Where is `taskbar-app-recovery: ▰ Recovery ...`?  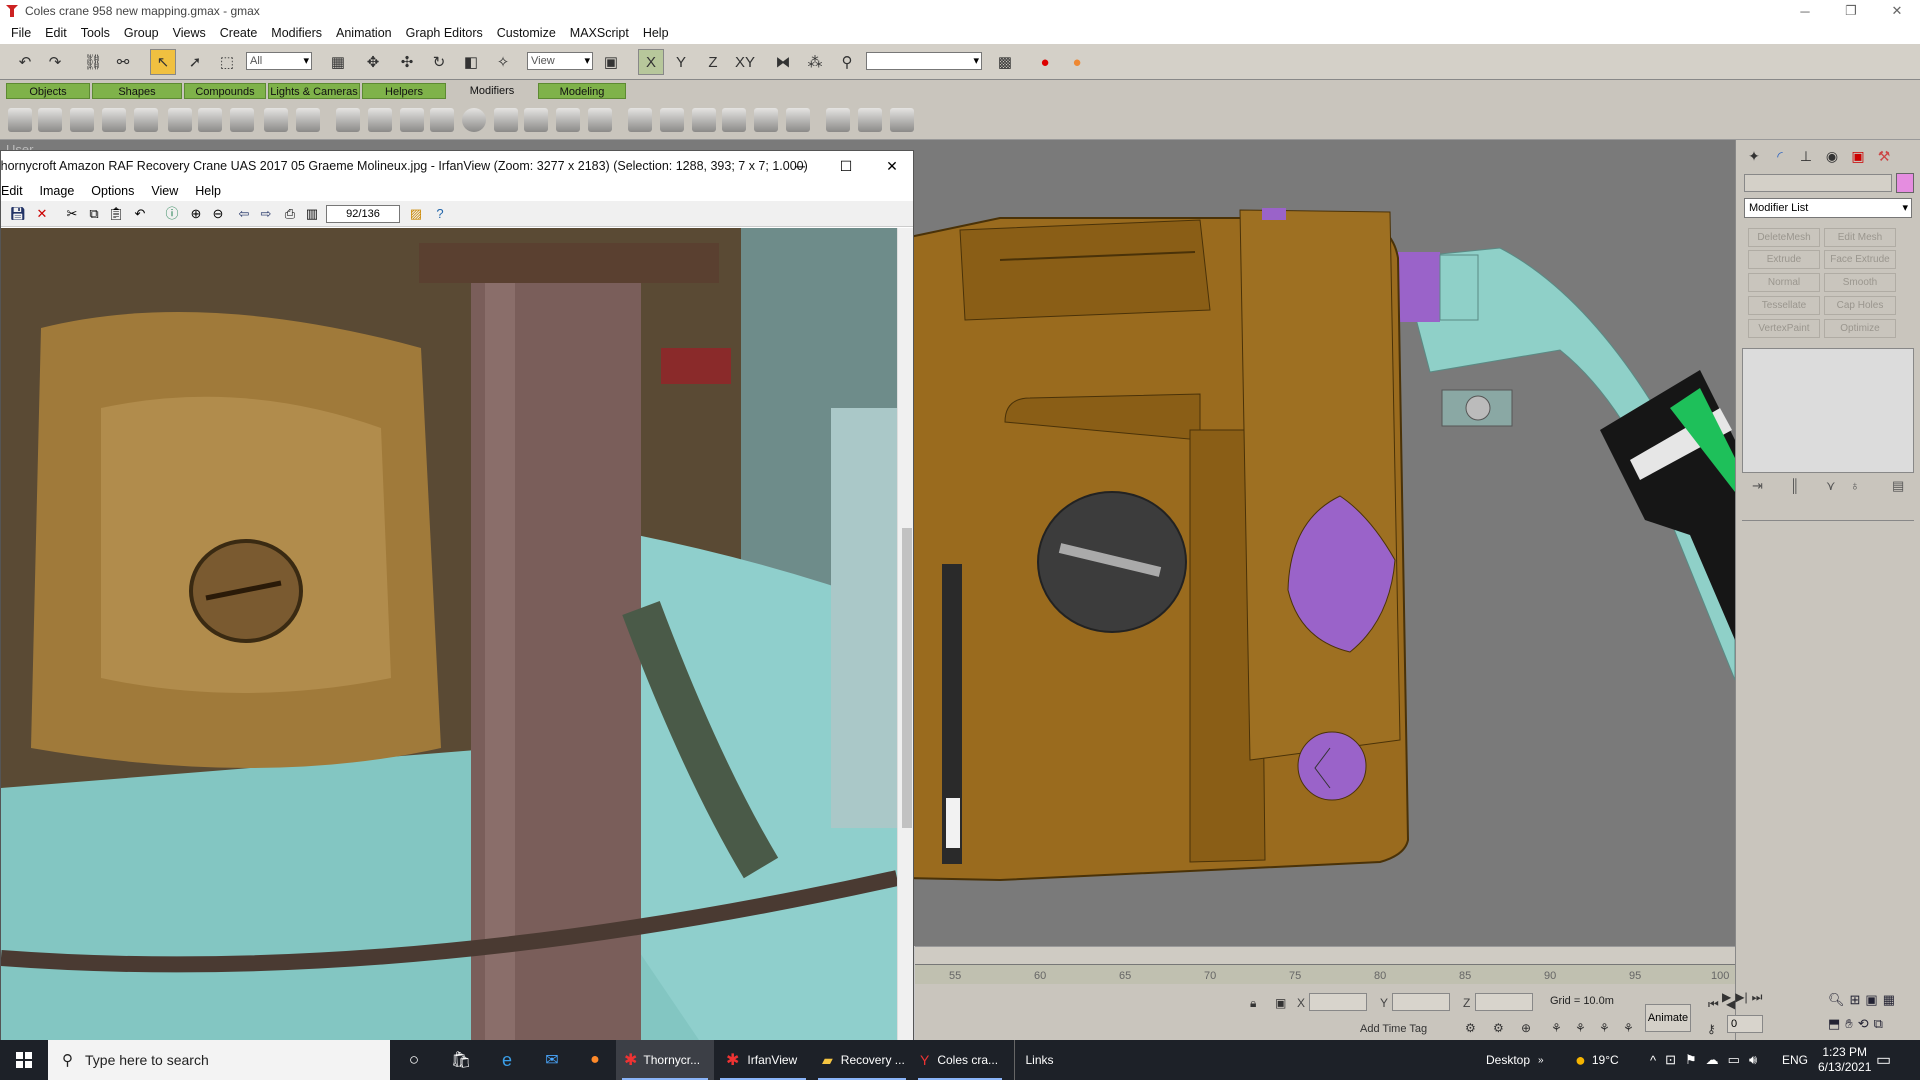
taskbar-app-recovery: ▰ Recovery ... is located at coordinates (862, 1060).